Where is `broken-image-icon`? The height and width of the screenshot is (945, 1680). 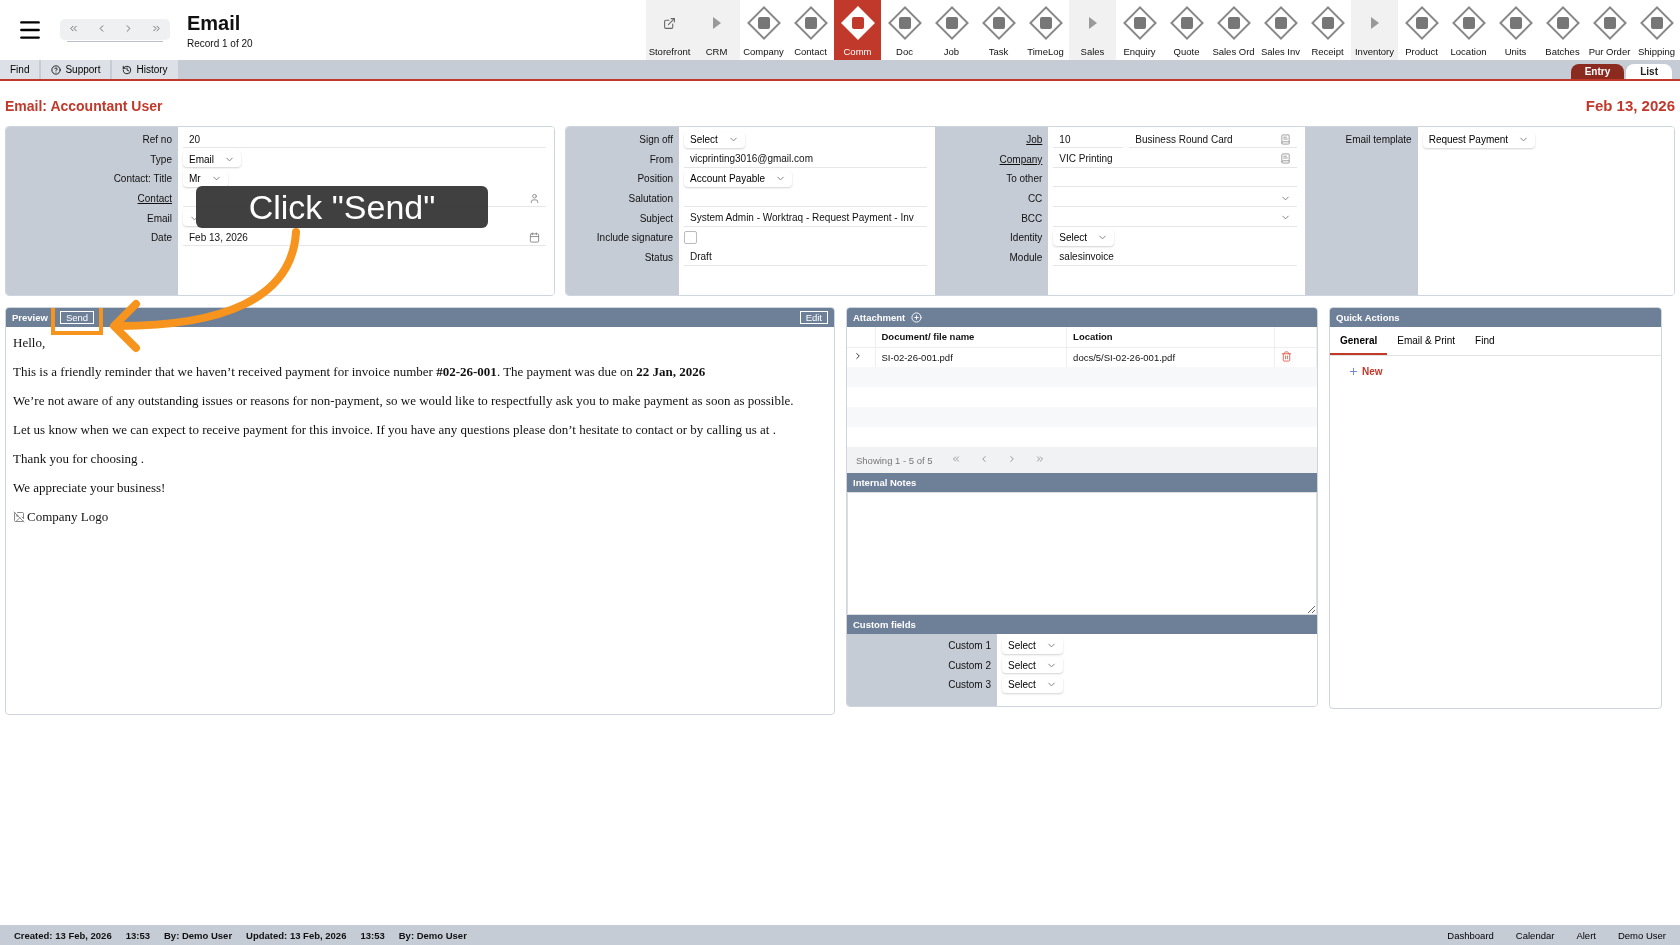 broken-image-icon is located at coordinates (19, 517).